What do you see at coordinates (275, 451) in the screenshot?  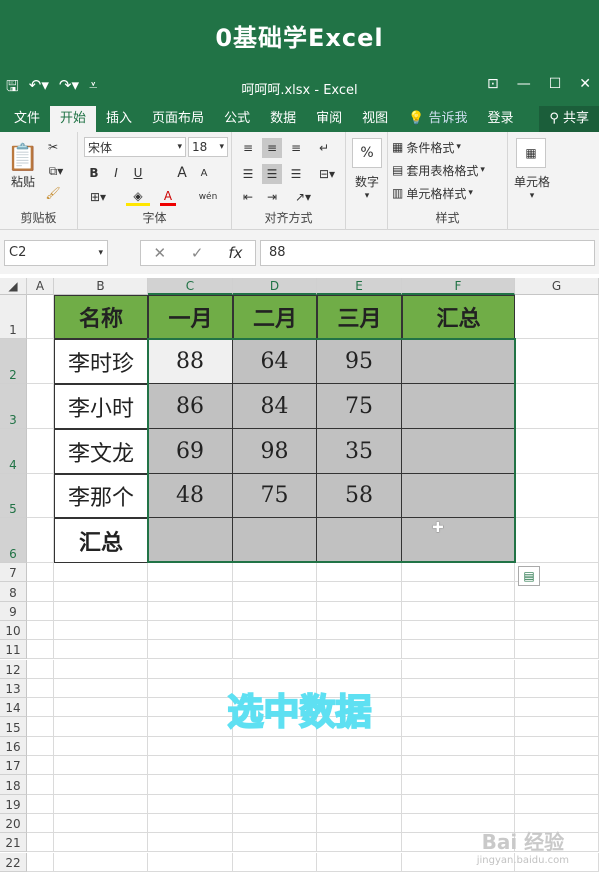 I see `selected-cell: 98` at bounding box center [275, 451].